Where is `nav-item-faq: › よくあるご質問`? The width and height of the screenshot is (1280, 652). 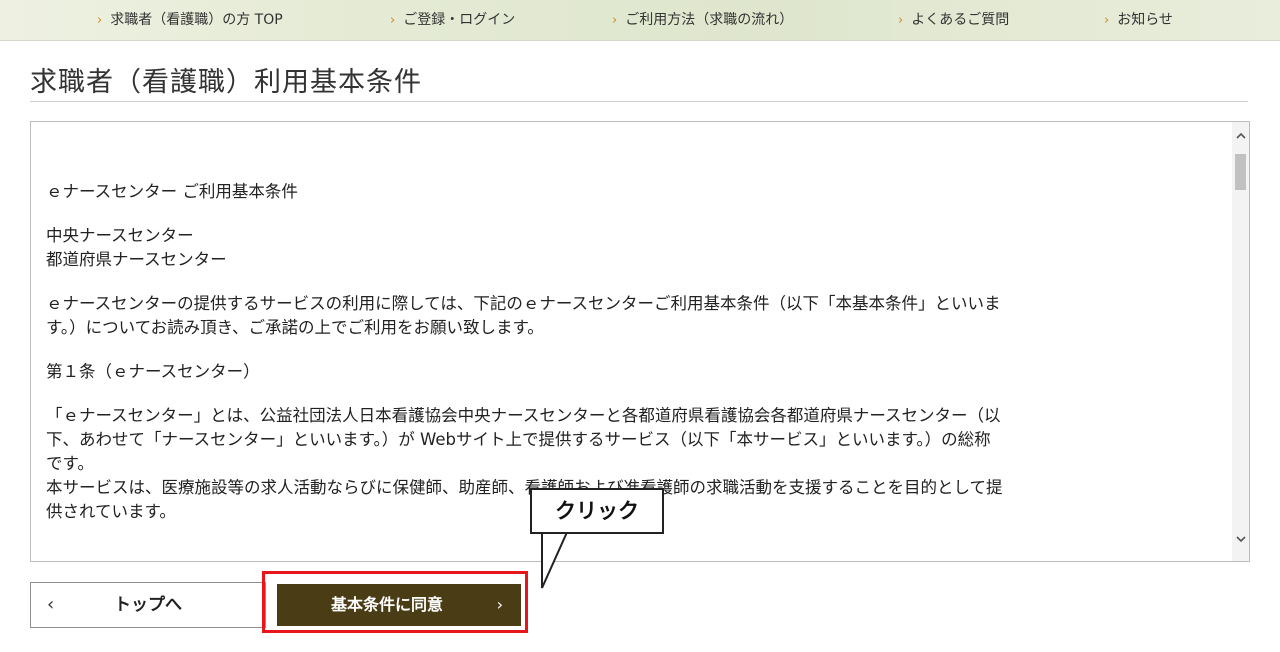
nav-item-faq: › よくあるご質問 is located at coordinates (953, 20).